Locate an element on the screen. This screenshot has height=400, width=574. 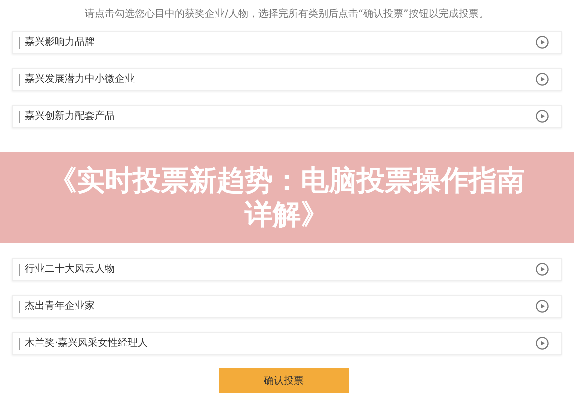
banner-title: 《实时投票新趋势：电脑投票操作指南详解》 is located at coordinates (287, 198).